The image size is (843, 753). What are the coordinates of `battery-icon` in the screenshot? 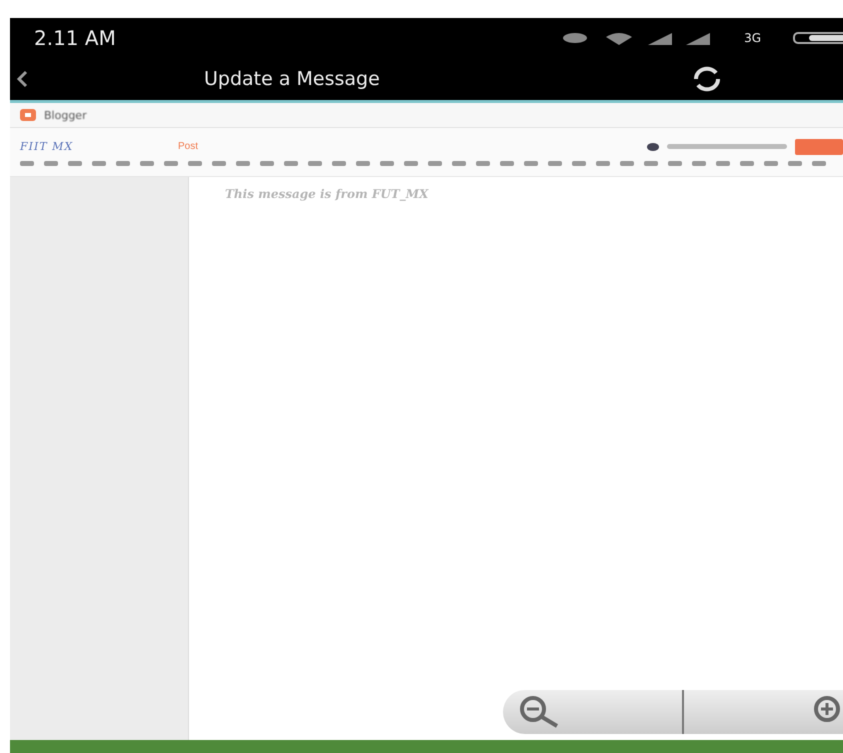 It's located at (818, 38).